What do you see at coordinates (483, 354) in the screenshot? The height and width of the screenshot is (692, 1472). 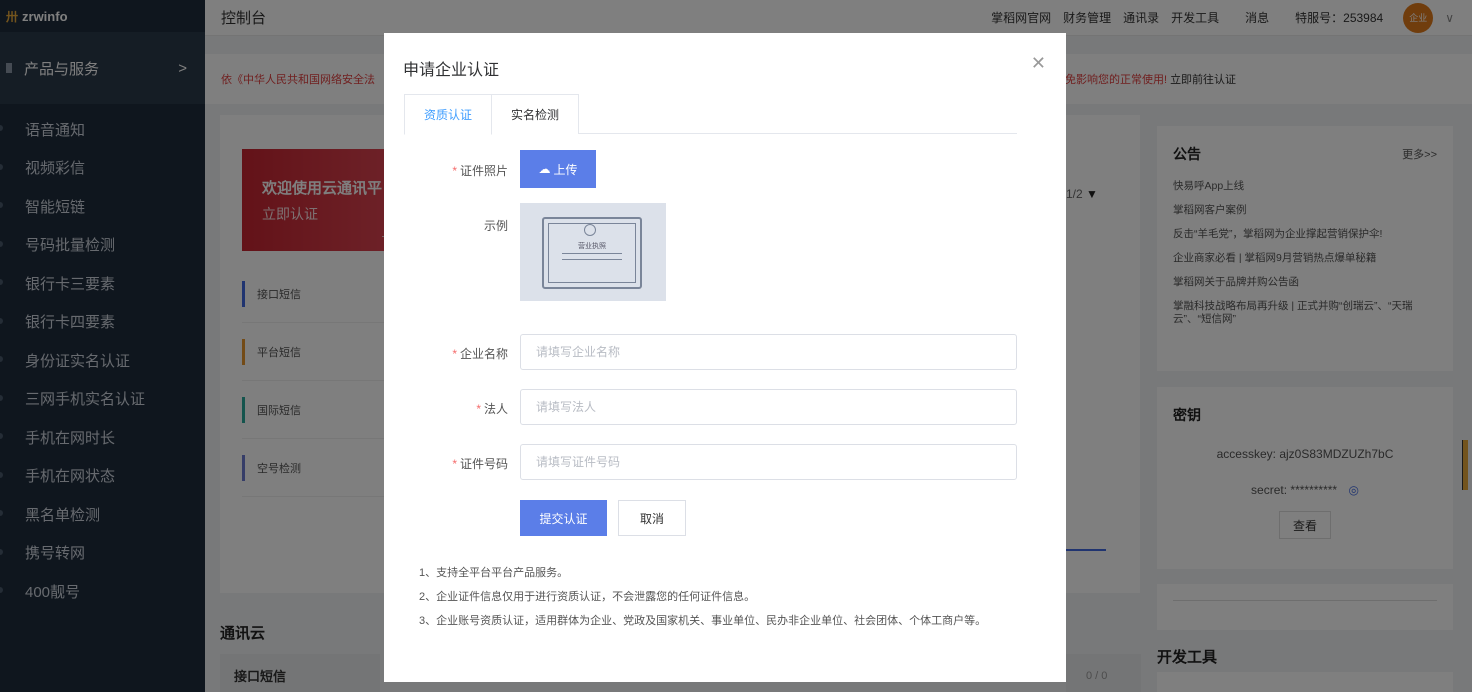 I see `company-label-text: 企业名称` at bounding box center [483, 354].